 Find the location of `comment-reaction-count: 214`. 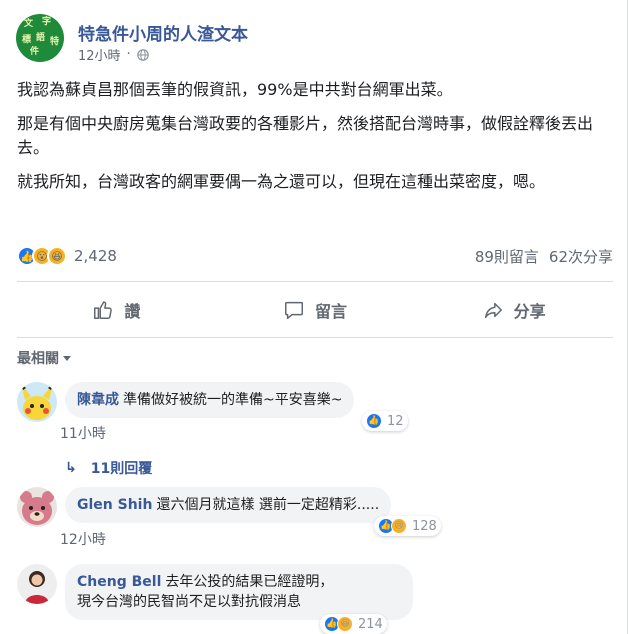

comment-reaction-count: 214 is located at coordinates (370, 624).